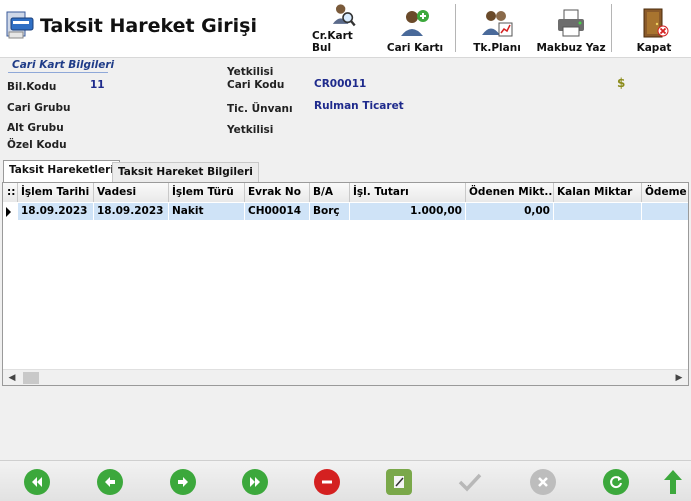  I want to click on cell-kalan-miktar, so click(598, 211).